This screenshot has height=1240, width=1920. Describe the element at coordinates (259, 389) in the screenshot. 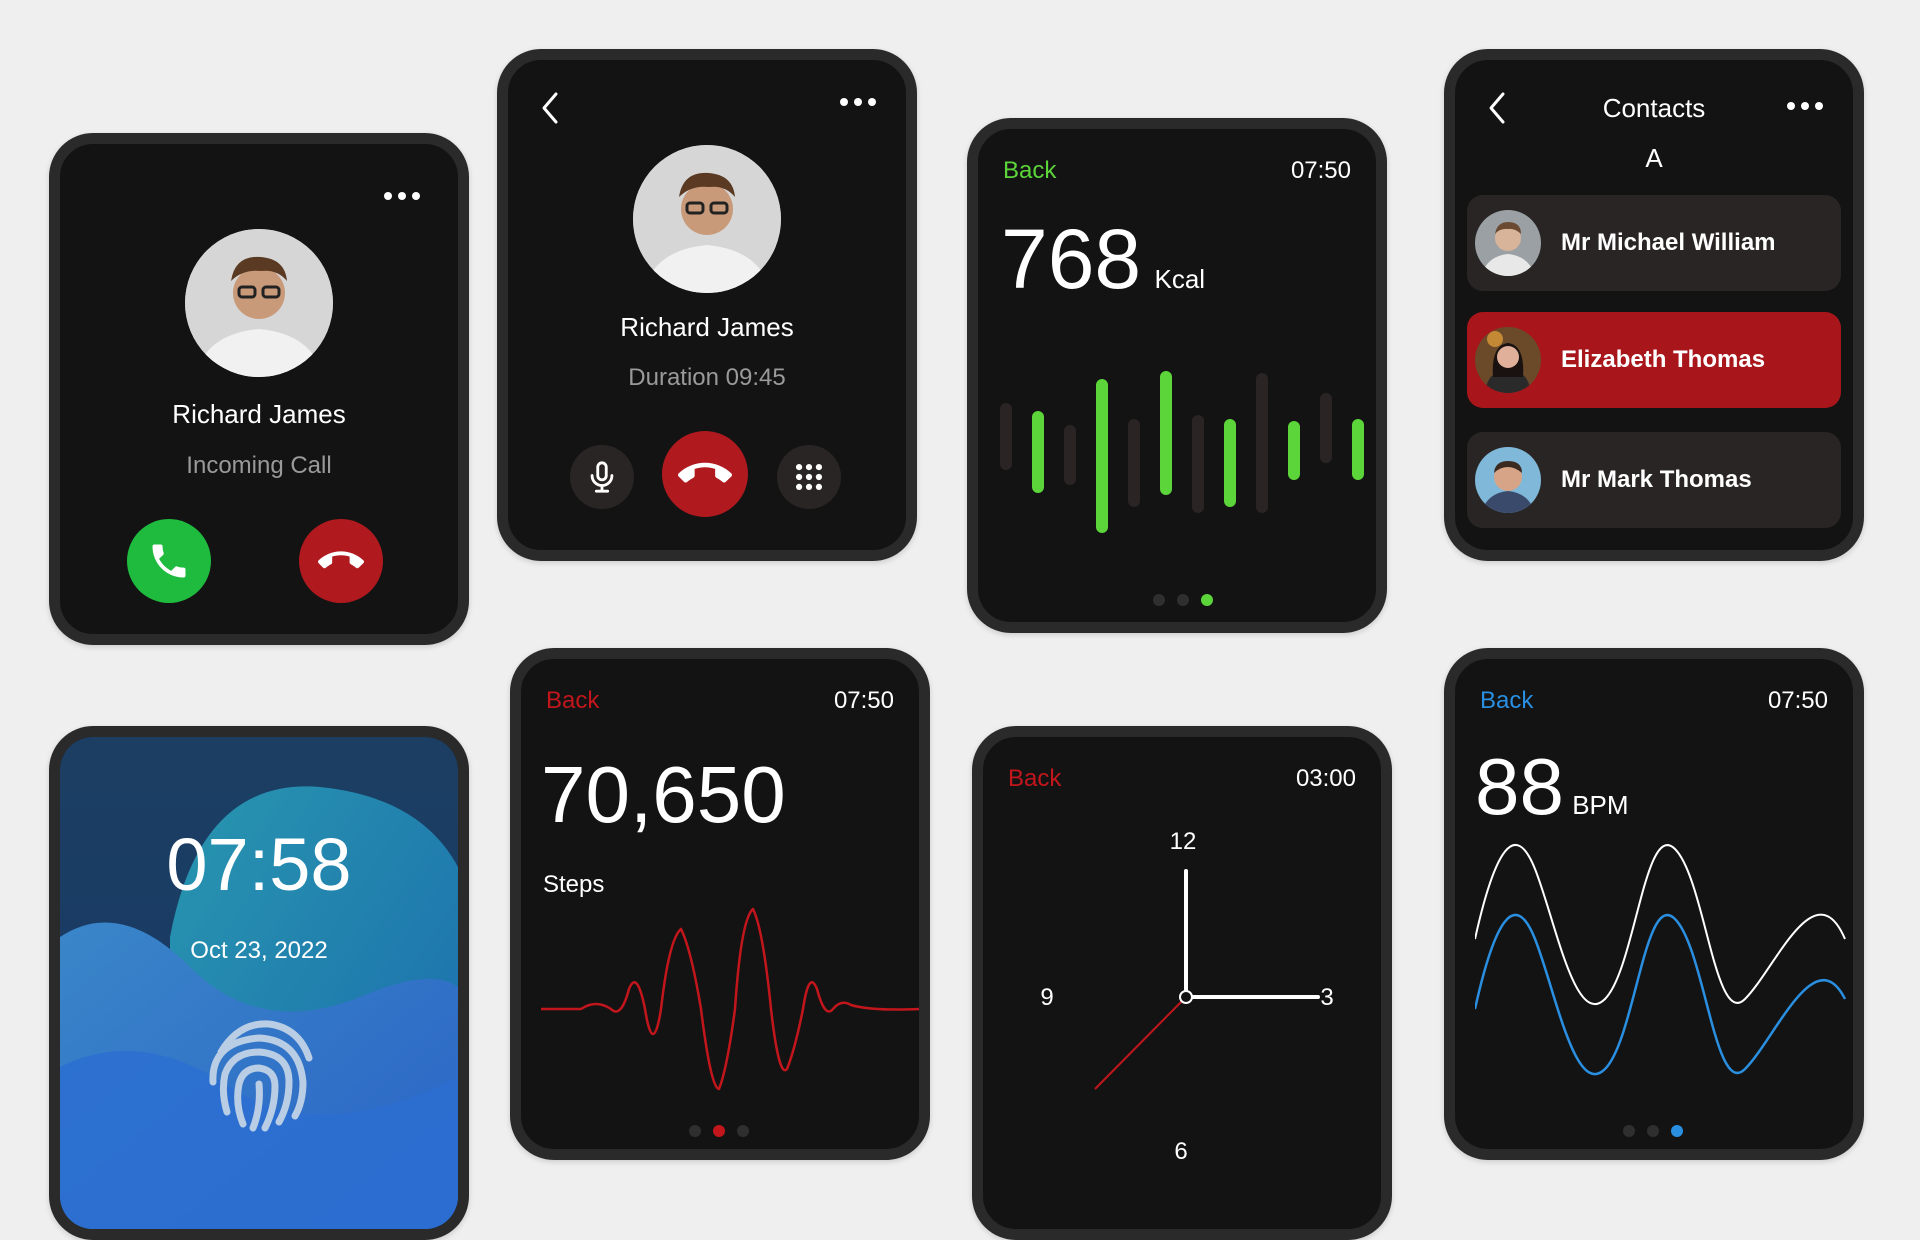

I see `incoming-call-watch: Richard James Incoming Call` at that location.